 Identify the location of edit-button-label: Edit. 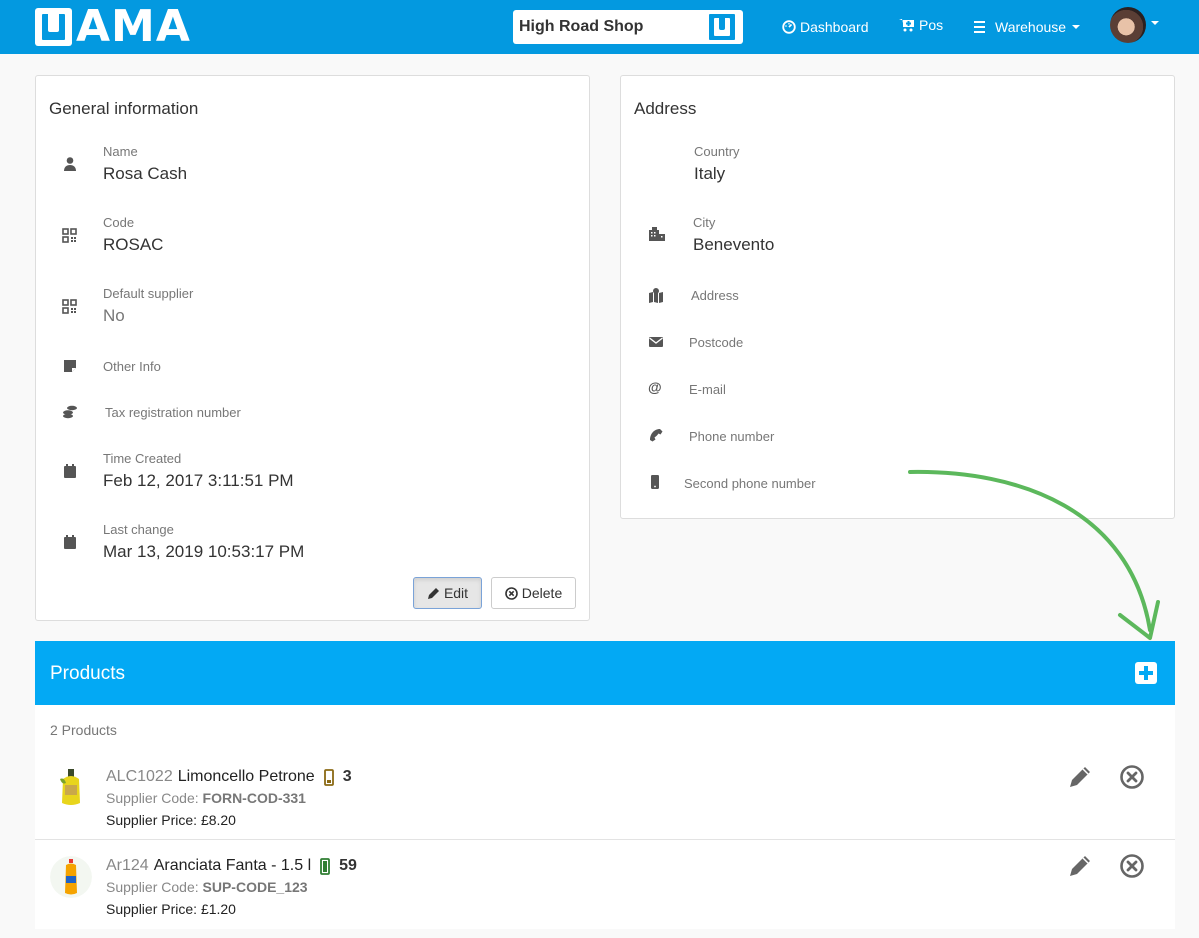
(456, 593).